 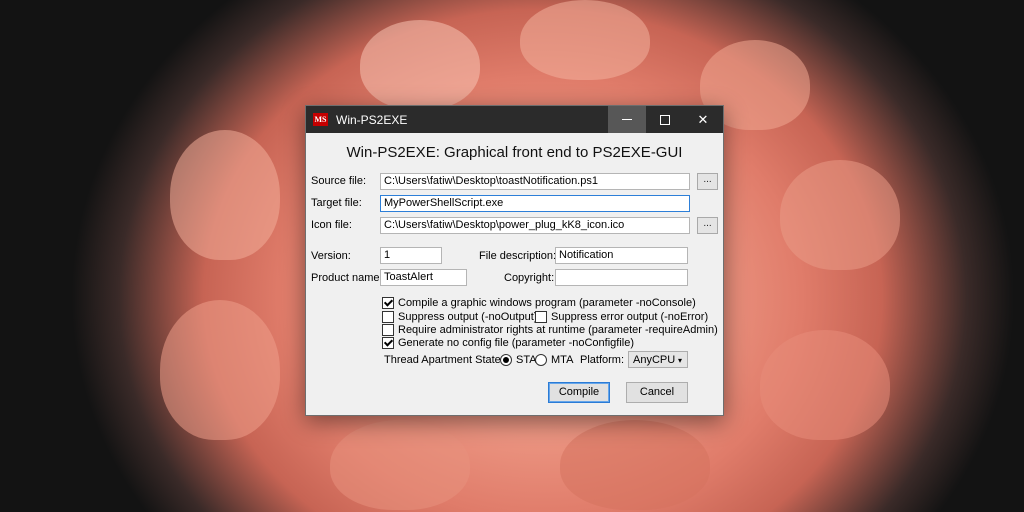 I want to click on window-title: Win-PS2EXE, so click(x=372, y=119).